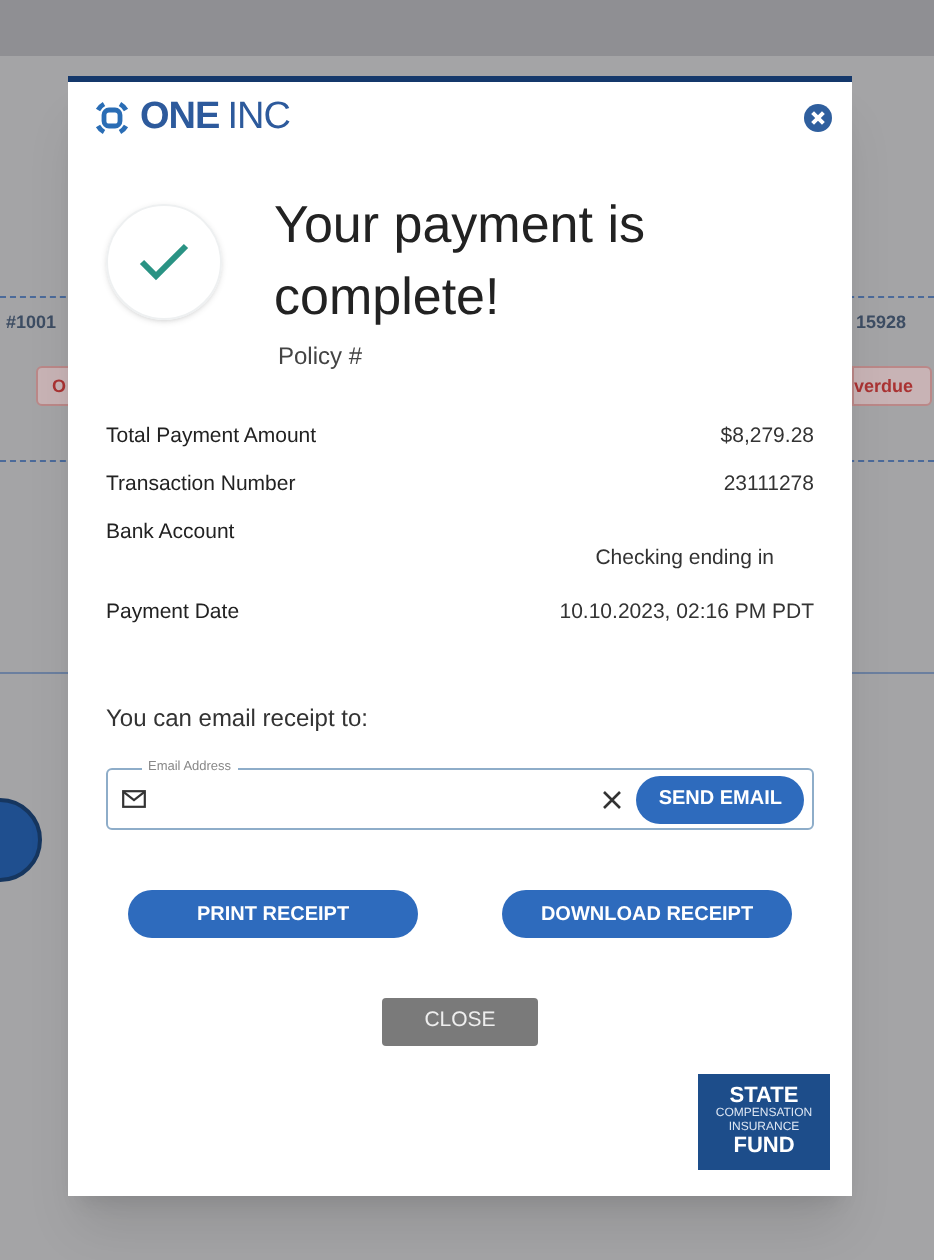 The height and width of the screenshot is (1260, 934). Describe the element at coordinates (612, 799) in the screenshot. I see `clear-icon` at that location.